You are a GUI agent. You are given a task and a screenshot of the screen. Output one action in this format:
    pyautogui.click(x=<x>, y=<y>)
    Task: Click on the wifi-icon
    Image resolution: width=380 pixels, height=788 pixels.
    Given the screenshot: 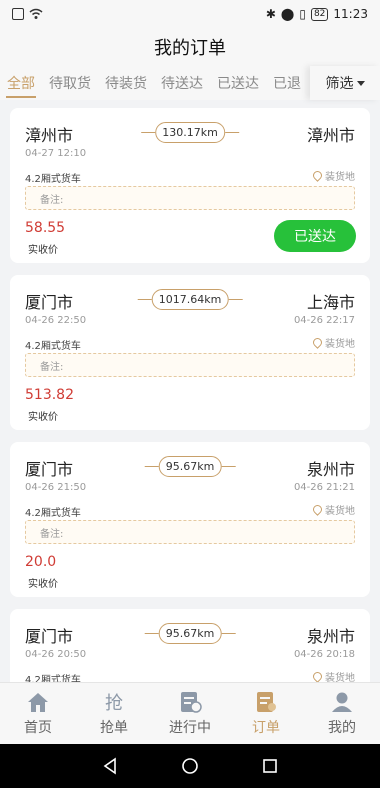 What is the action you would take?
    pyautogui.click(x=36, y=13)
    